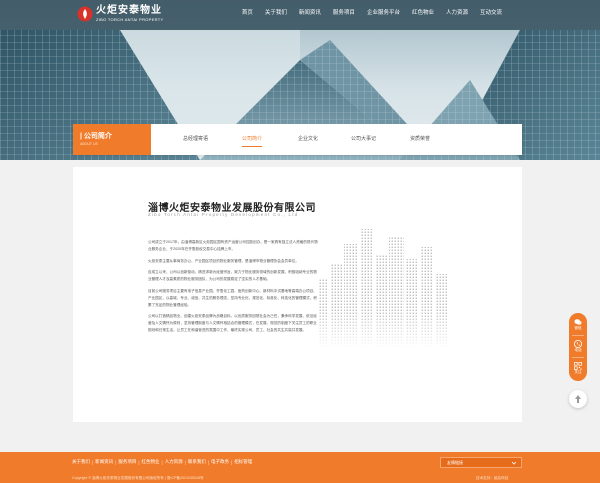 This screenshot has height=483, width=600. I want to click on footer-link-tender: 招标管理, so click(243, 462).